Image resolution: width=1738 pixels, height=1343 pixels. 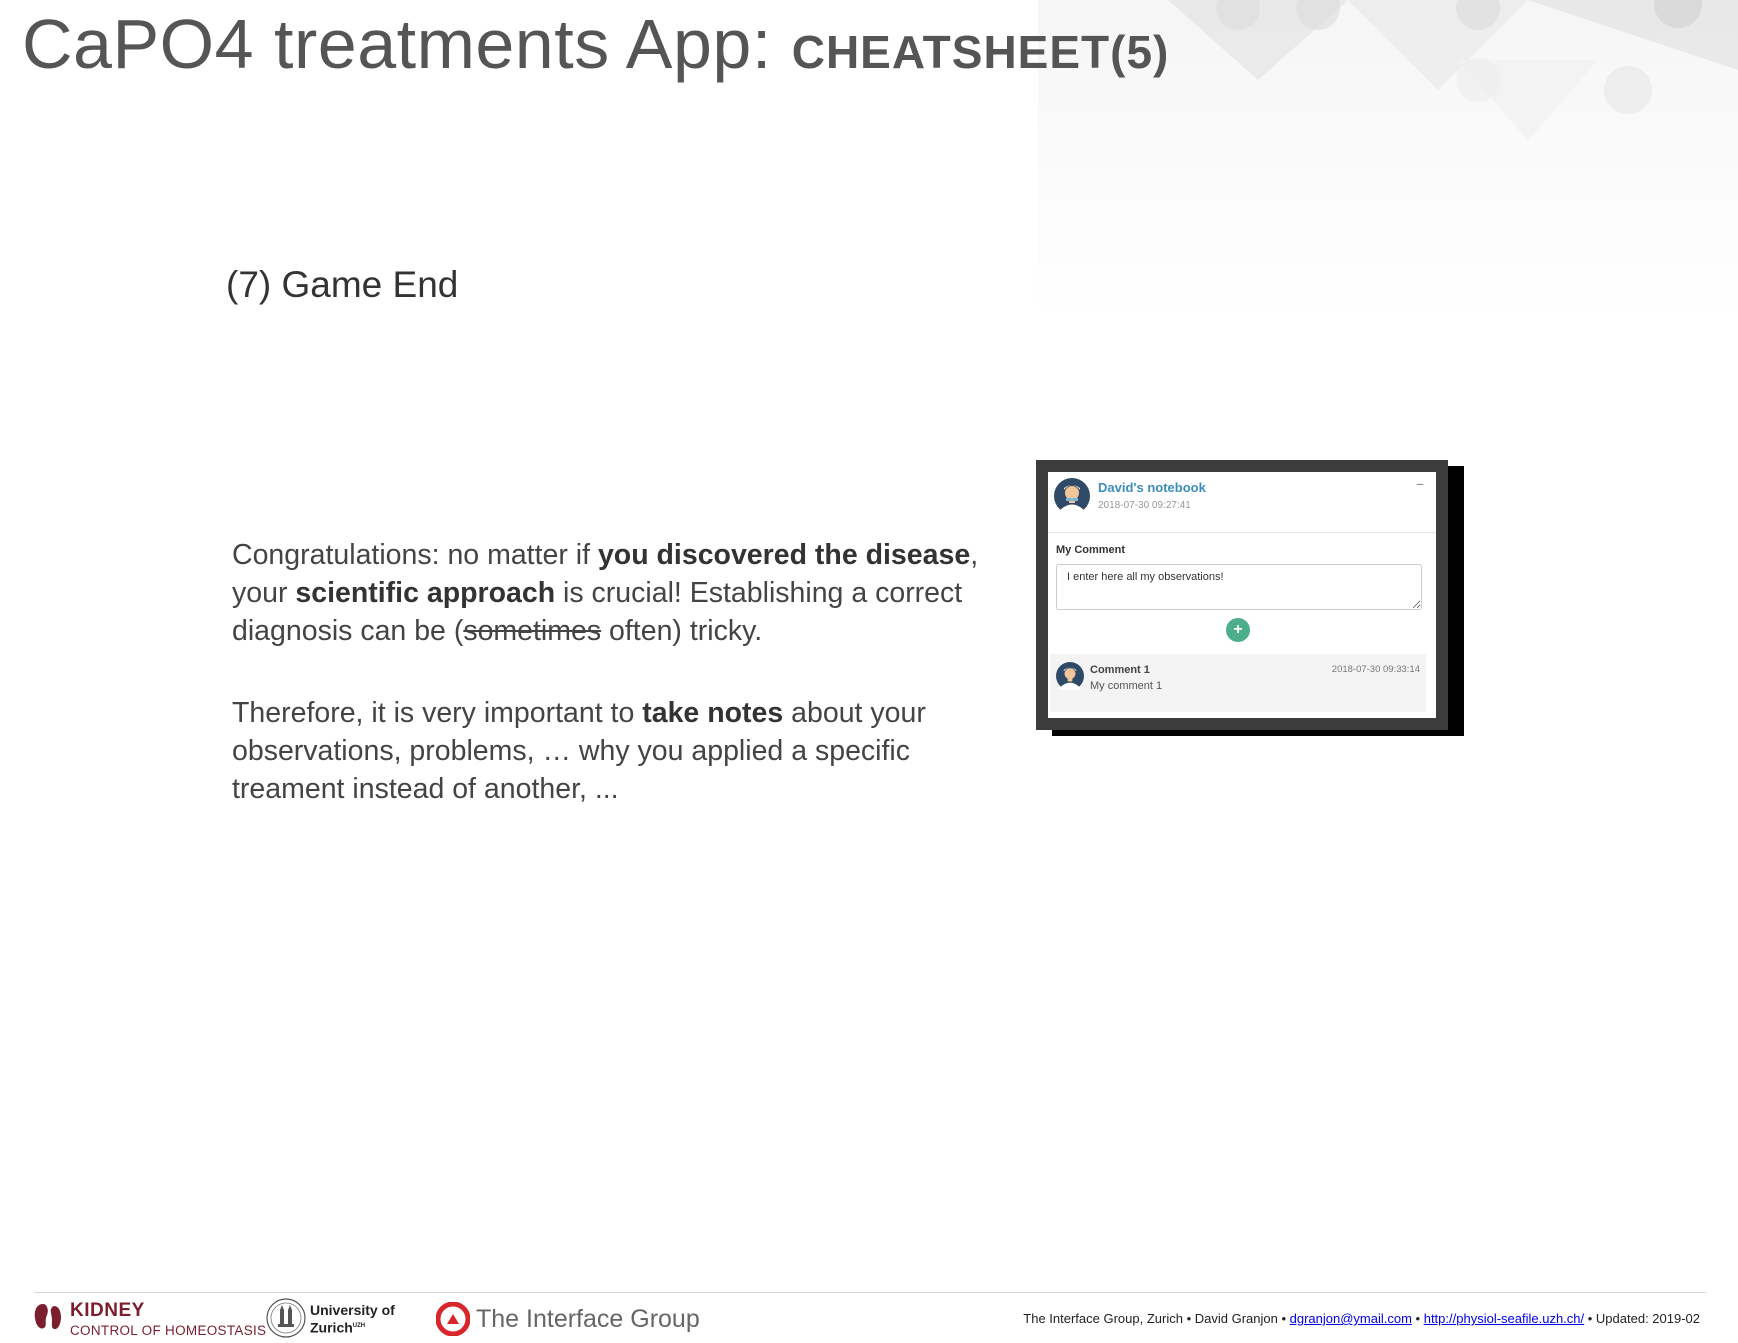 What do you see at coordinates (1152, 487) in the screenshot?
I see `notebook-title: David's notebook` at bounding box center [1152, 487].